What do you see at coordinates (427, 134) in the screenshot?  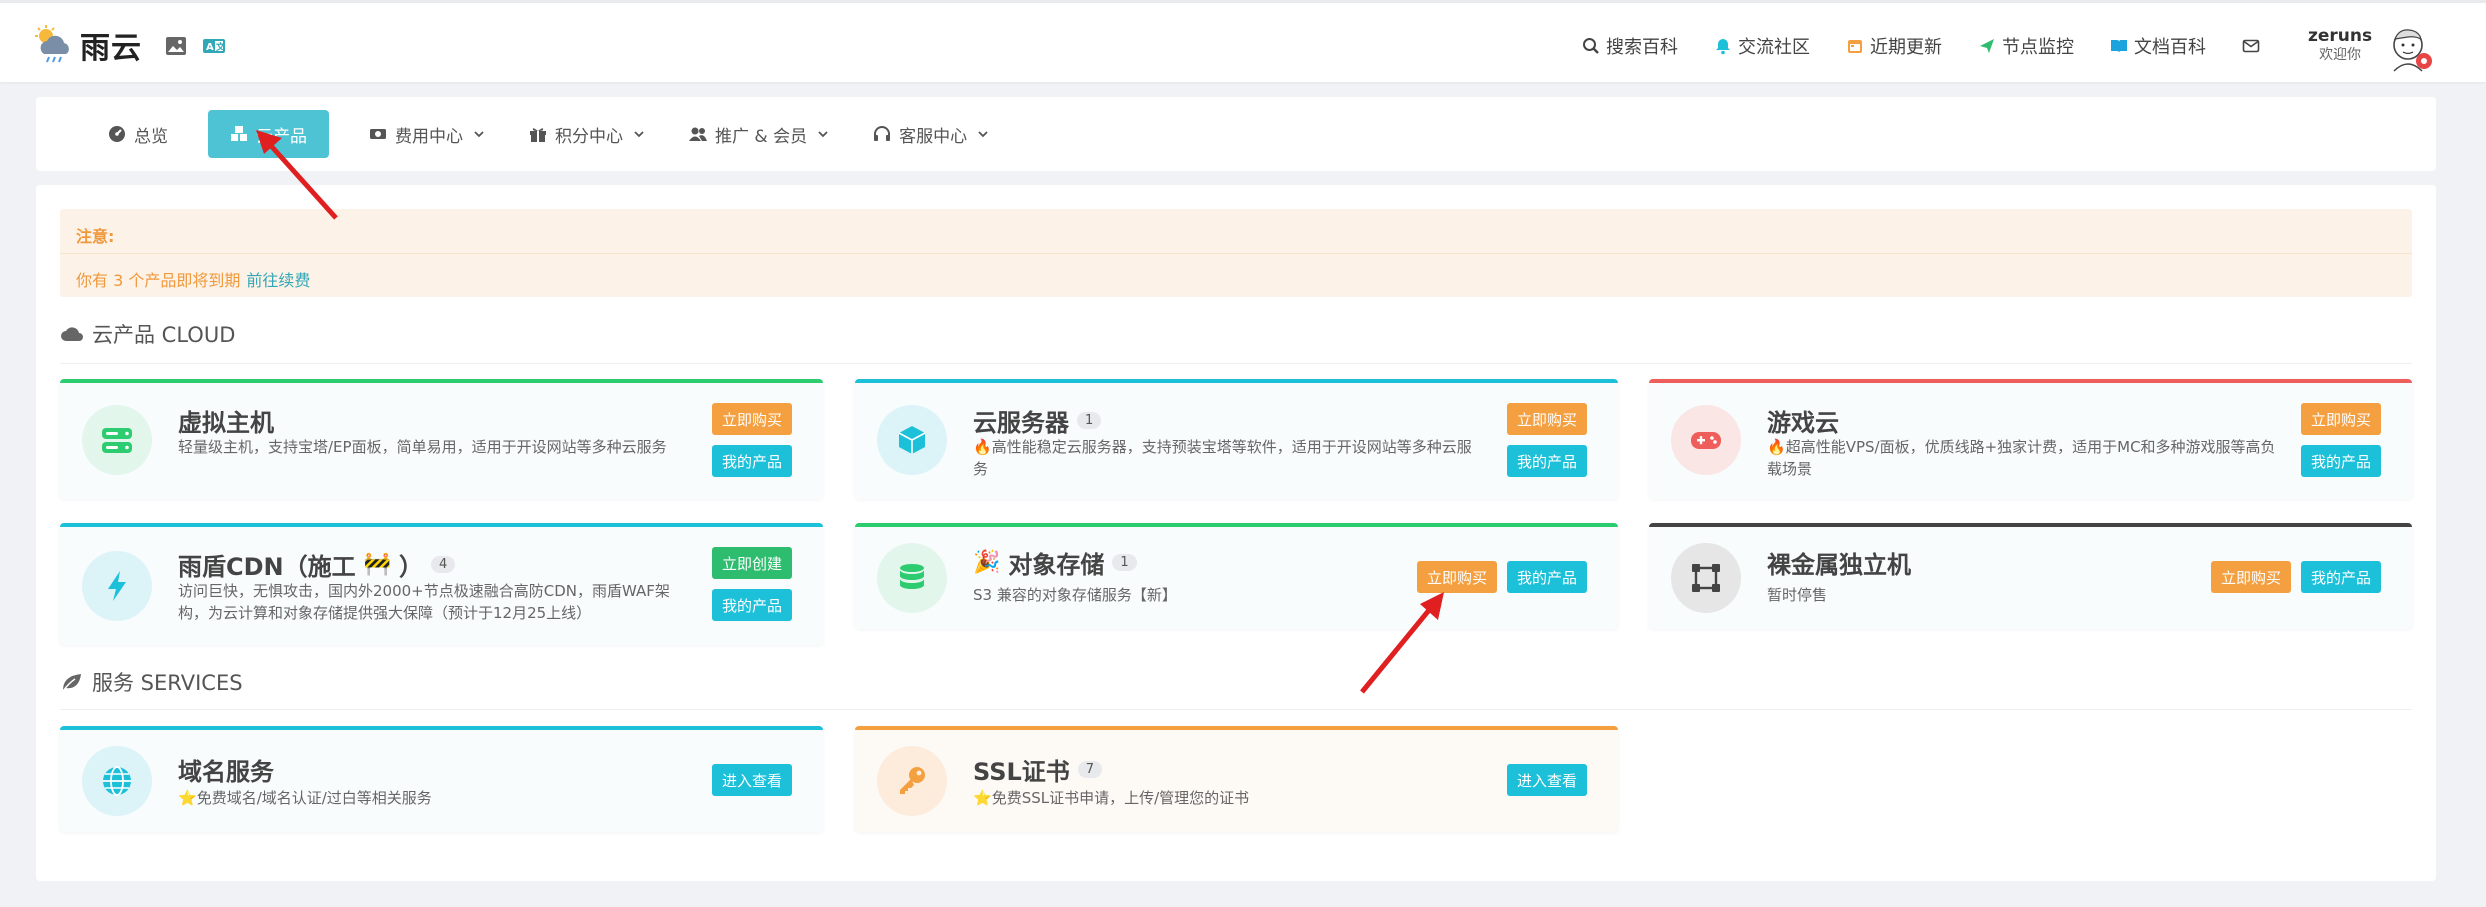 I see `tab-billing: 费用中心` at bounding box center [427, 134].